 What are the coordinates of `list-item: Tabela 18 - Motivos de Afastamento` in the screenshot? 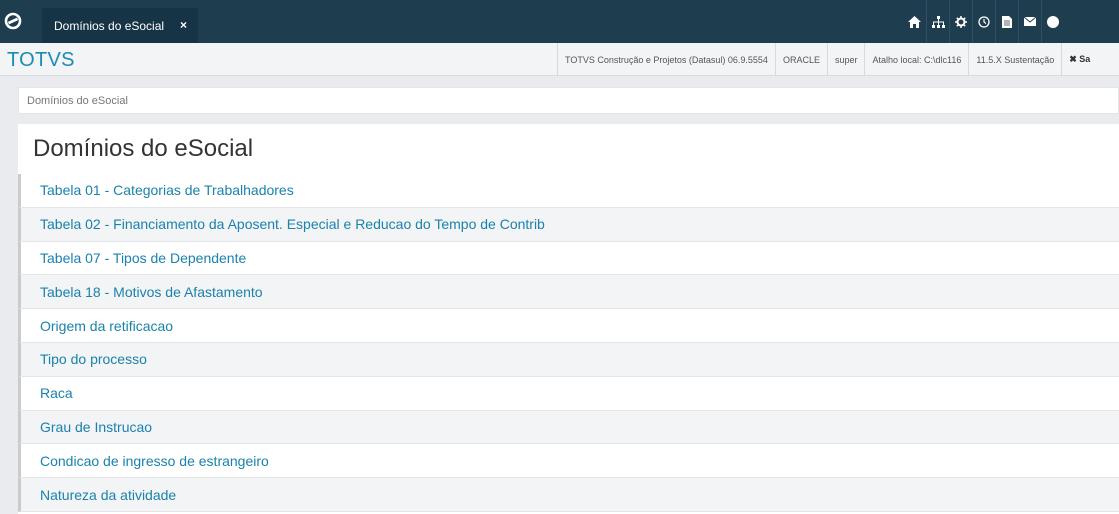 It's located at (568, 292).